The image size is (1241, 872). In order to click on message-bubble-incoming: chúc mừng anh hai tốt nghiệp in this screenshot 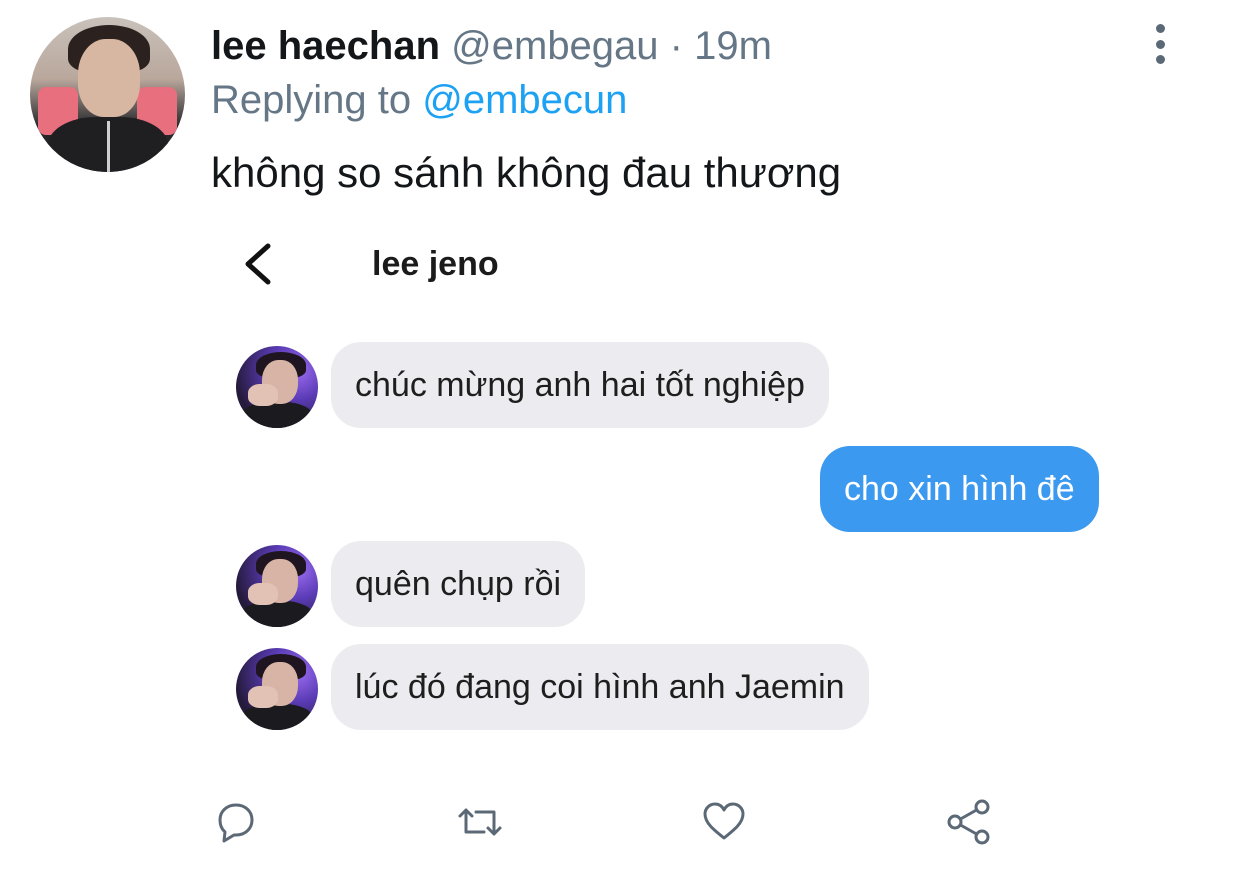, I will do `click(580, 385)`.